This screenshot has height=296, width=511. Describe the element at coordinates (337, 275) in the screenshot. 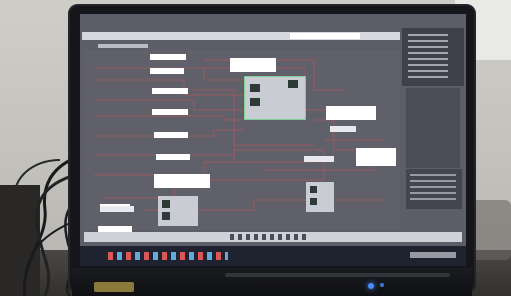

I see `hinge-vent` at that location.